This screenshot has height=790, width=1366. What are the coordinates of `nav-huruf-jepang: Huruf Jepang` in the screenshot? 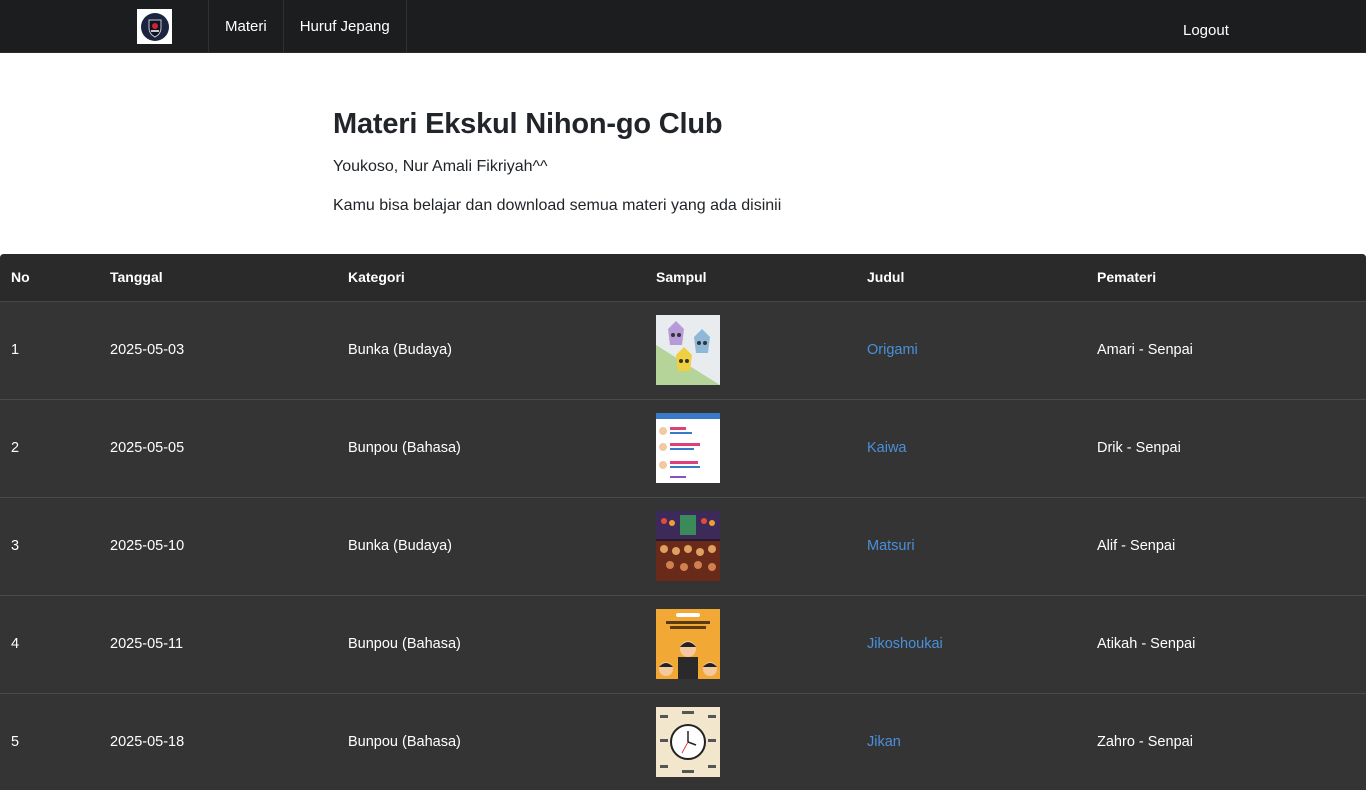 It's located at (344, 26).